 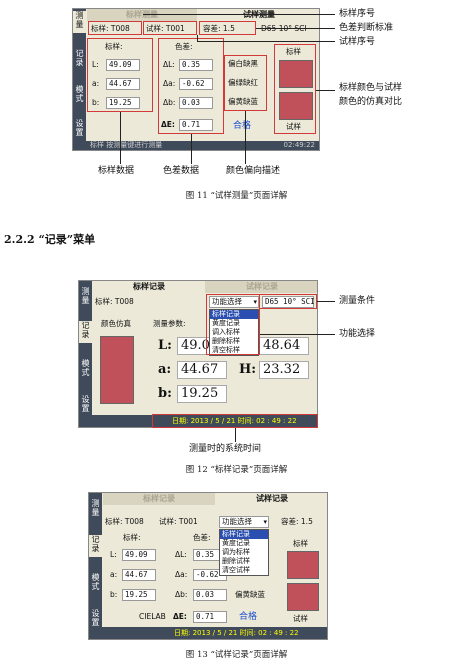 What do you see at coordinates (191, 149) in the screenshot?
I see `leader-diff-data` at bounding box center [191, 149].